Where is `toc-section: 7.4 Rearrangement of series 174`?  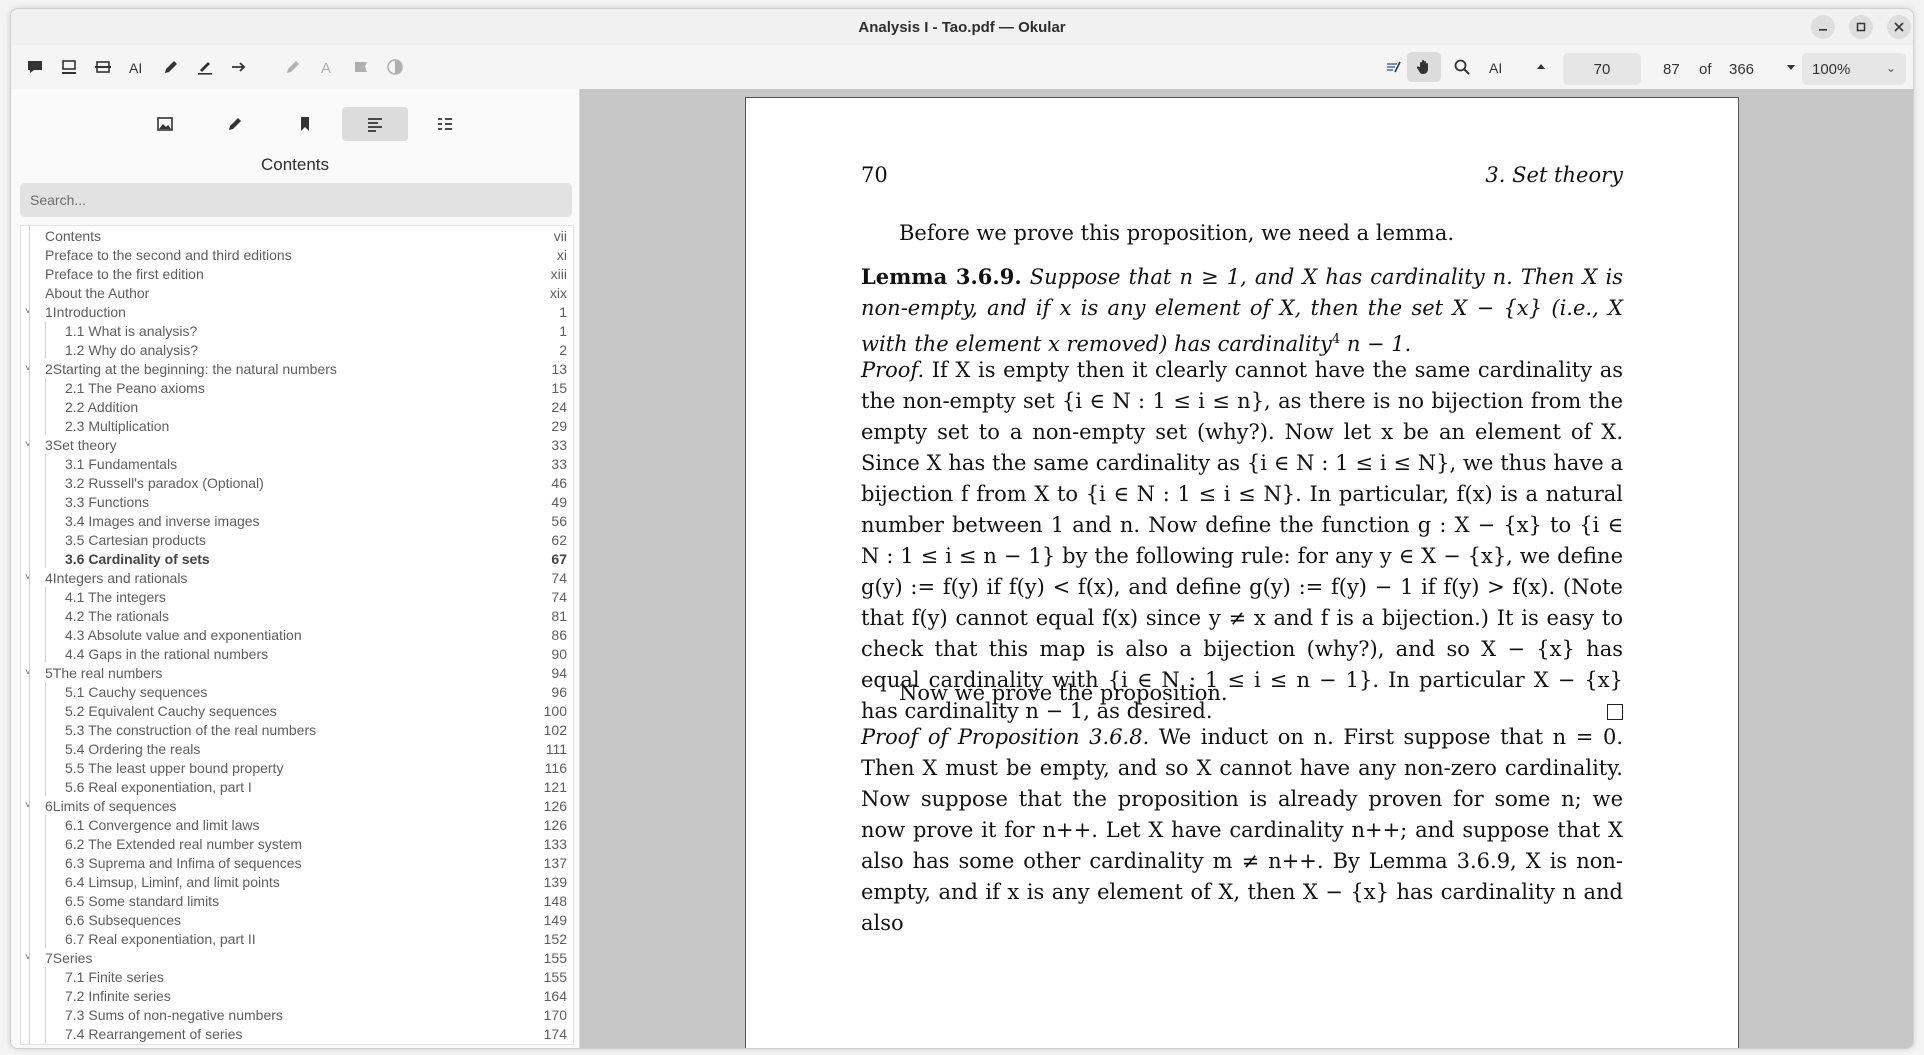
toc-section: 7.4 Rearrangement of series 174 is located at coordinates (297, 1033).